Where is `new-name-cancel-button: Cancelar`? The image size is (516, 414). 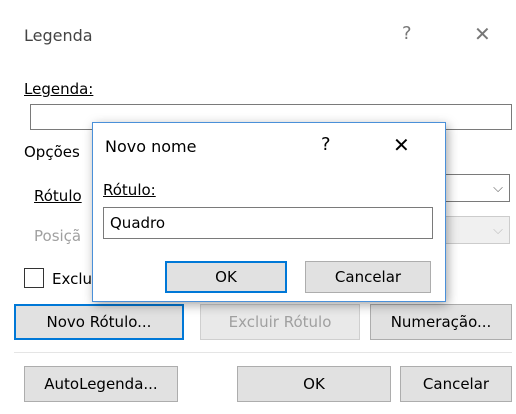
new-name-cancel-button: Cancelar is located at coordinates (368, 277).